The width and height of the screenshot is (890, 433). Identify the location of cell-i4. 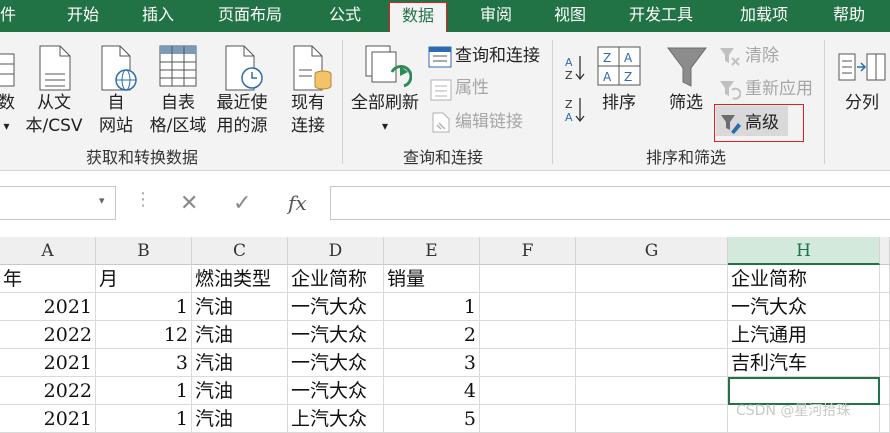
(885, 363).